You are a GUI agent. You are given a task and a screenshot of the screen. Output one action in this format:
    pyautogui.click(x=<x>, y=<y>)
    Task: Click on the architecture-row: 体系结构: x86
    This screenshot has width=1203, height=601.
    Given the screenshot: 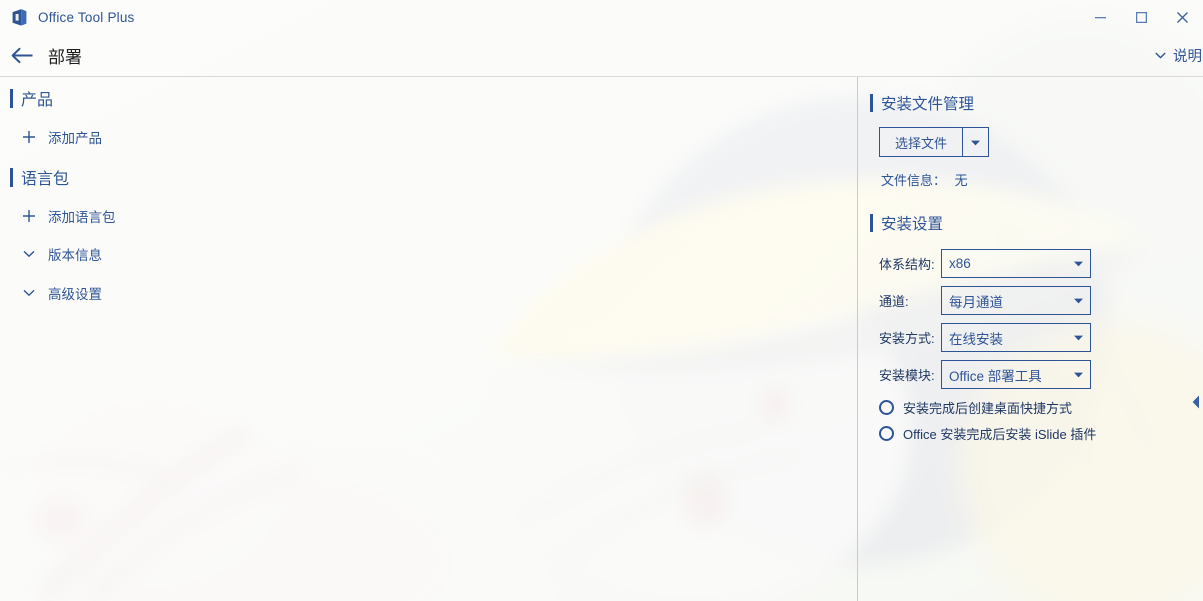 What is the action you would take?
    pyautogui.click(x=1041, y=263)
    